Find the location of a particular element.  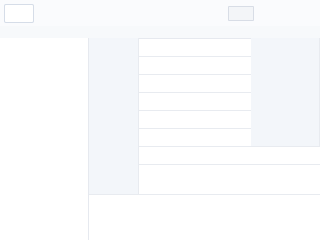

company-name-link is located at coordinates (44, 55).